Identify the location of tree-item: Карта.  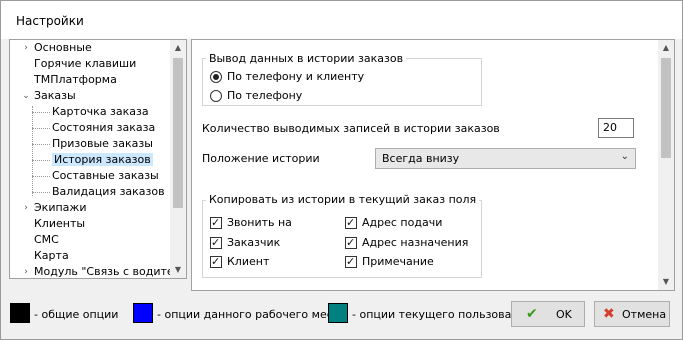
(51, 256).